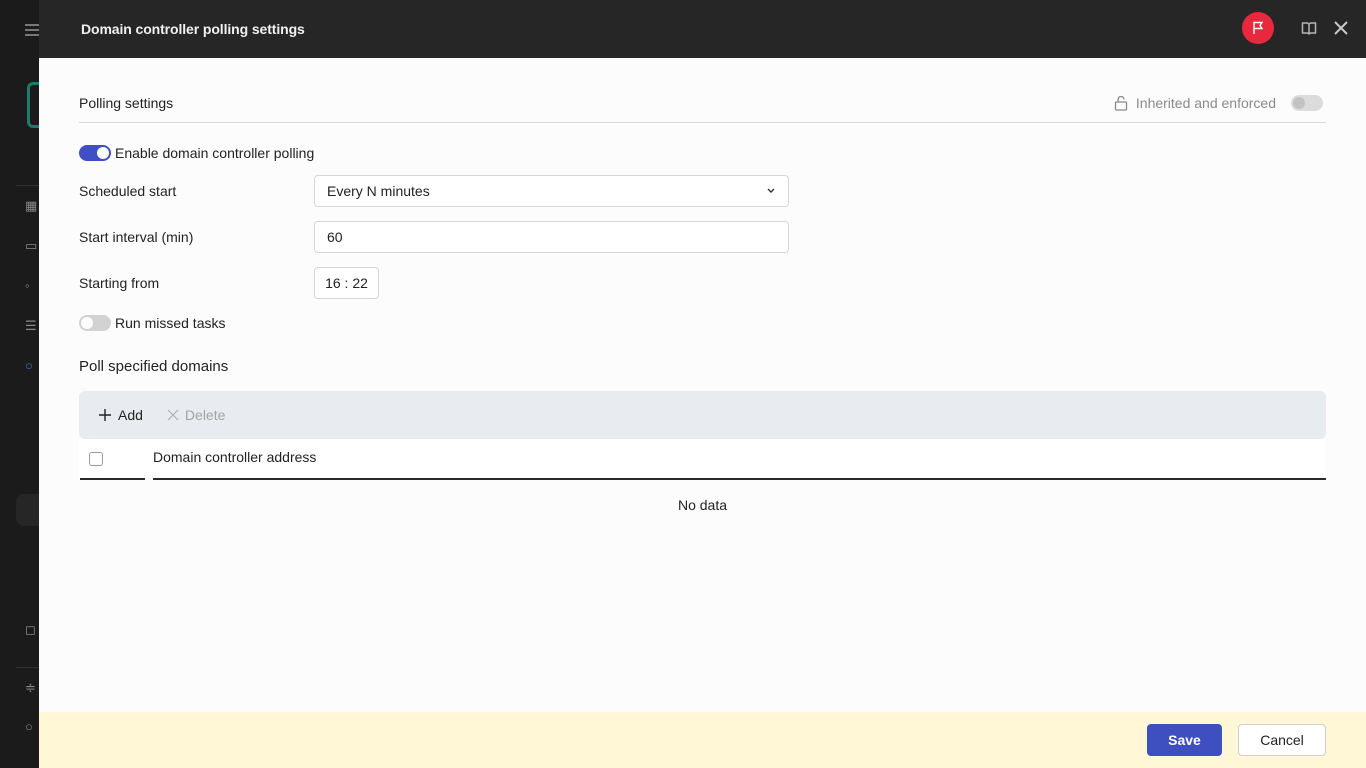  I want to click on run-missed-label: Run missed tasks, so click(170, 323).